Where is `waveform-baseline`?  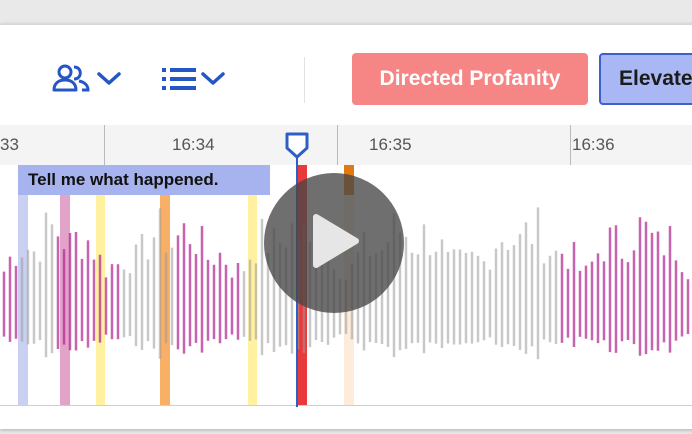 waveform-baseline is located at coordinates (346, 405).